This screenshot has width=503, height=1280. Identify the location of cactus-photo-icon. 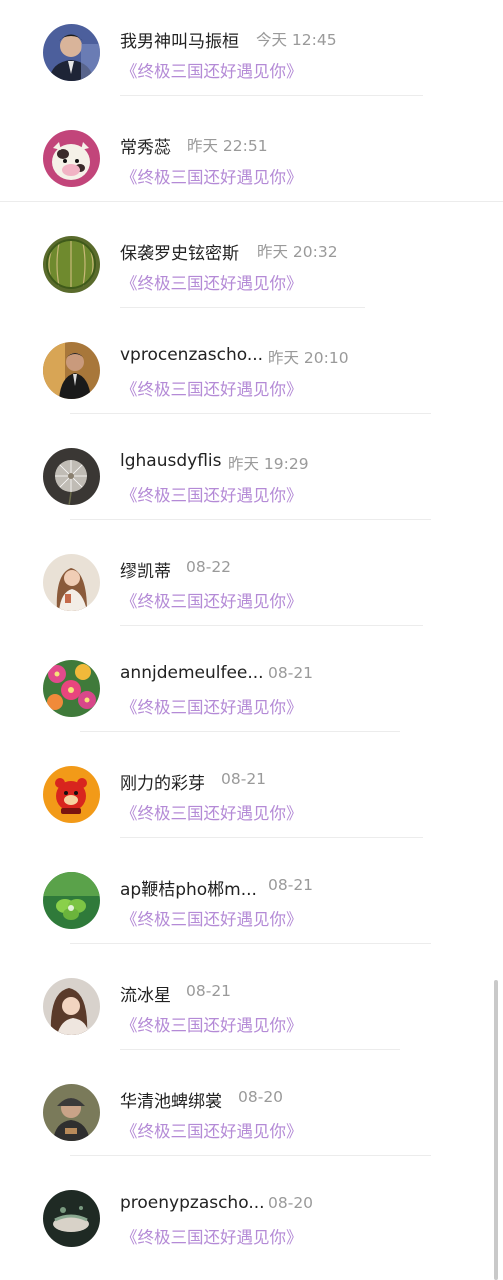
(71, 264).